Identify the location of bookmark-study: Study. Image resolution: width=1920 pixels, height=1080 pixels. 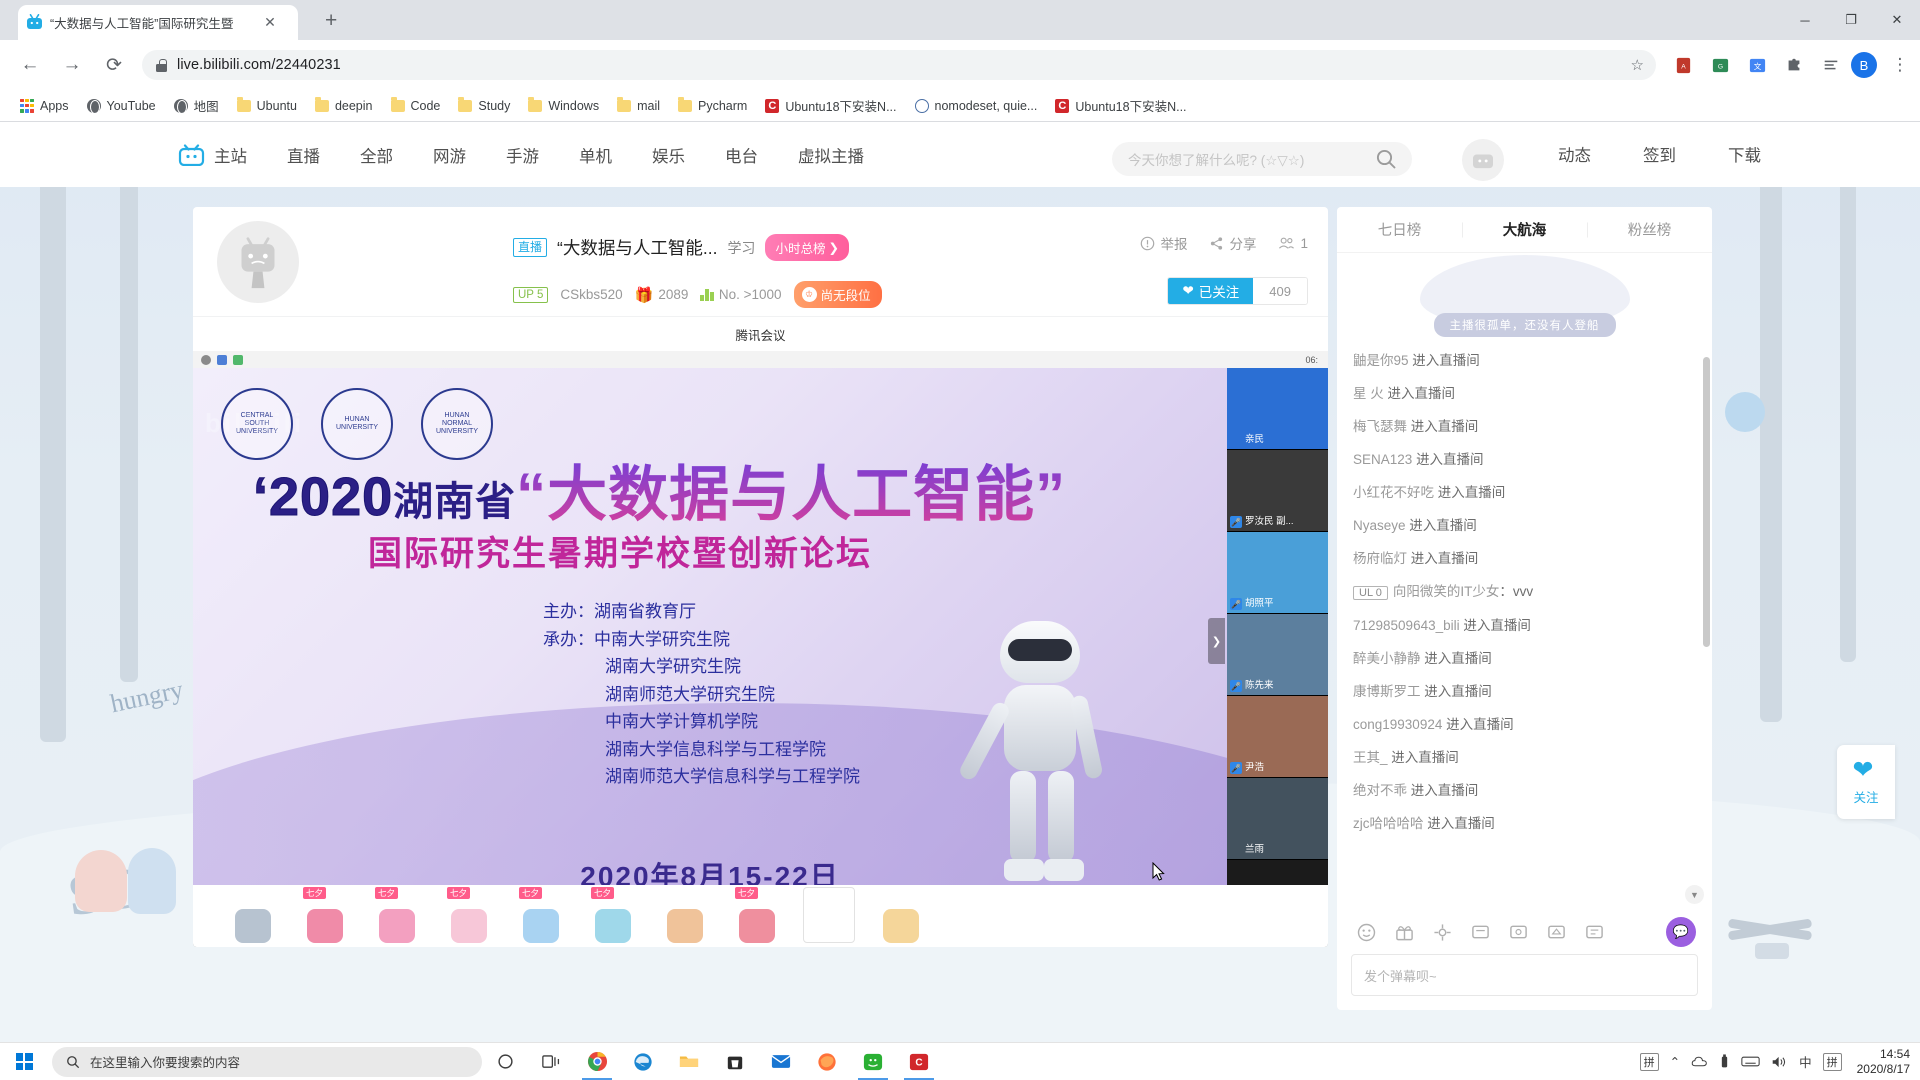
(484, 106).